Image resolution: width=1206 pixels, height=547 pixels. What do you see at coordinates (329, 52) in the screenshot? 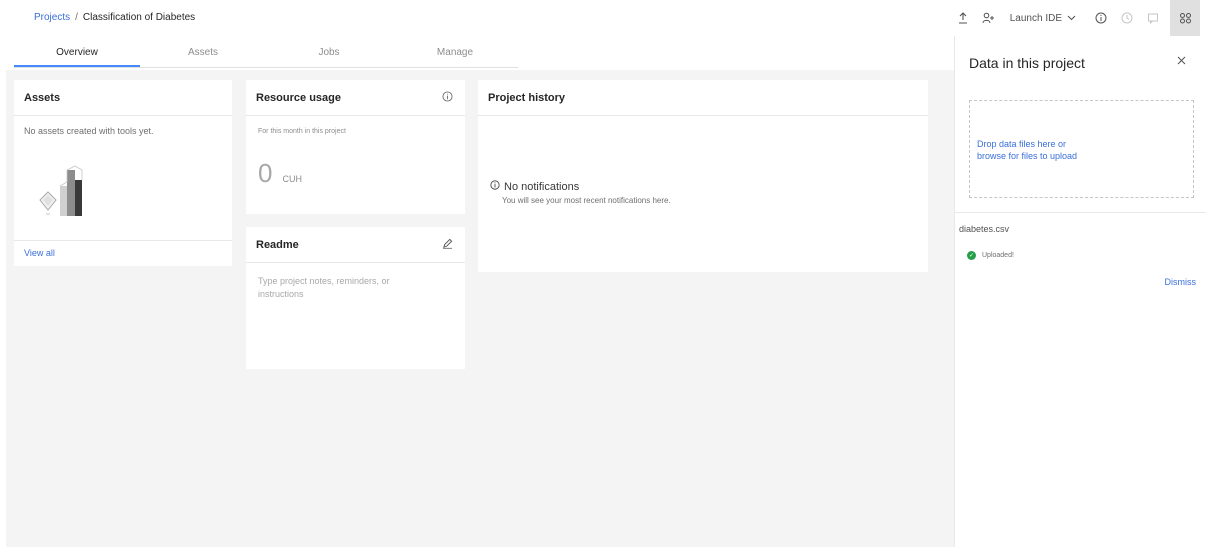
I see `tab-jobs: Jobs` at bounding box center [329, 52].